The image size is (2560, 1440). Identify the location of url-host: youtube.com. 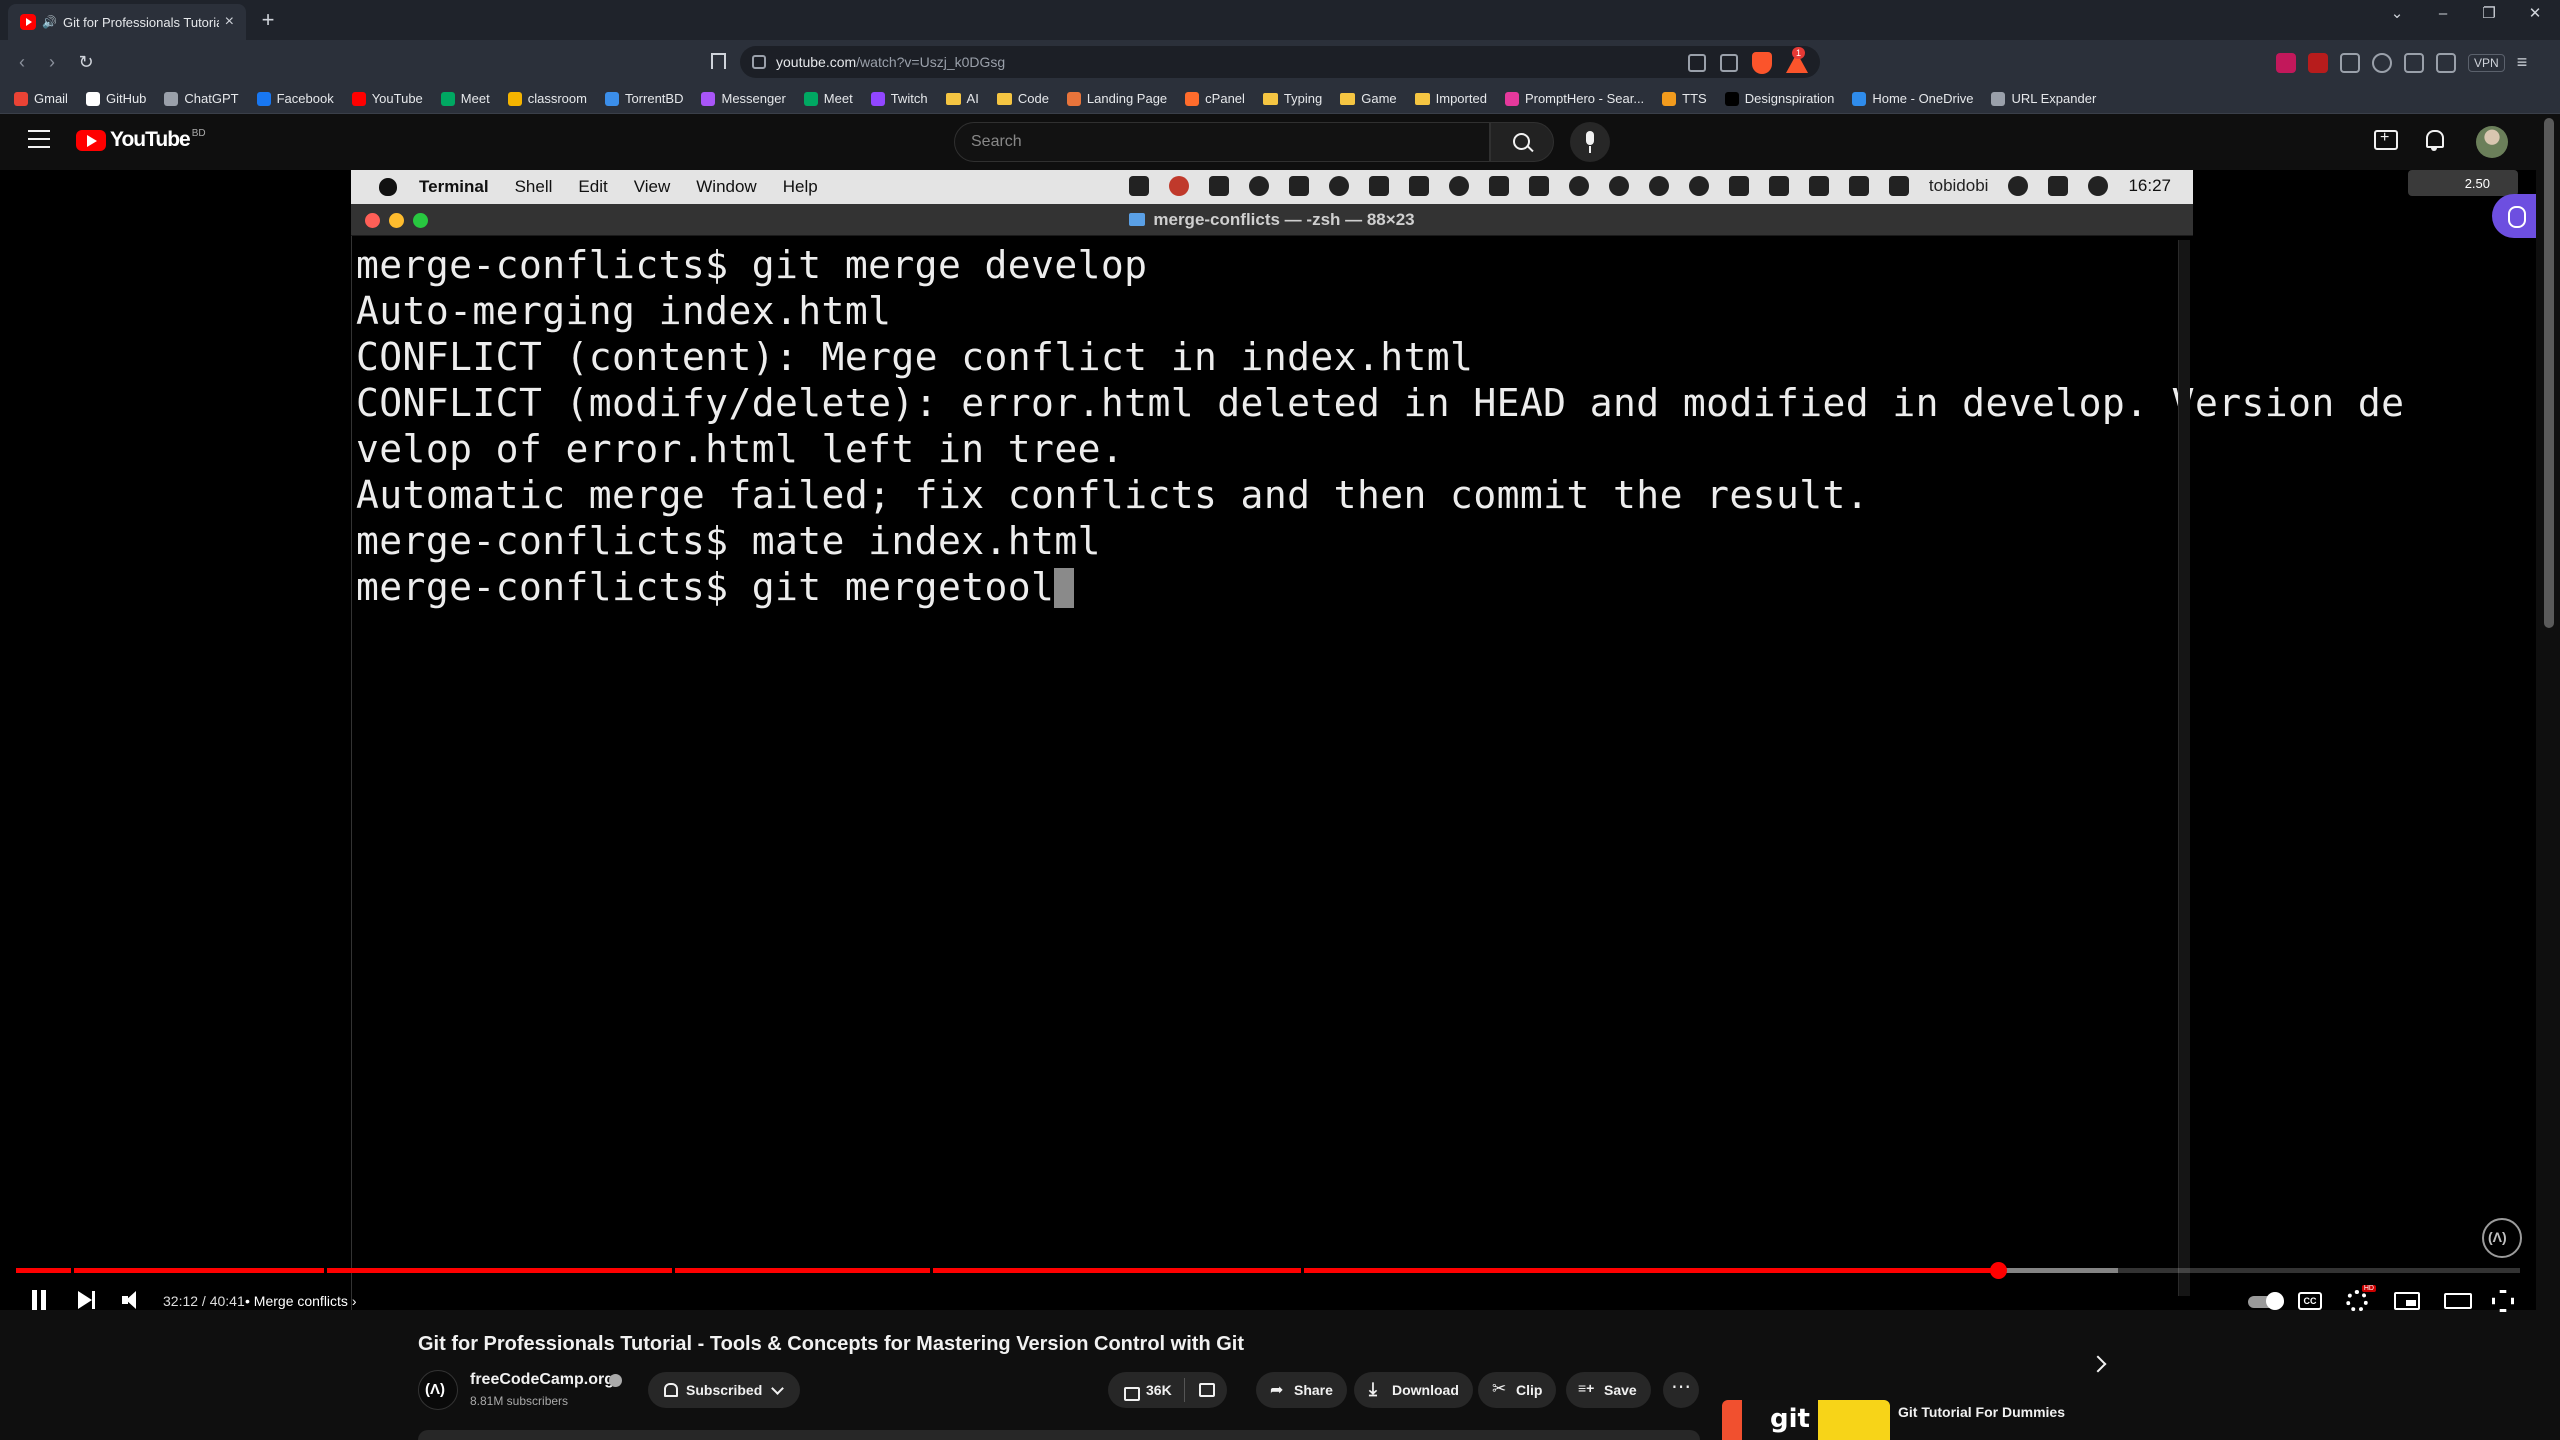
(816, 62).